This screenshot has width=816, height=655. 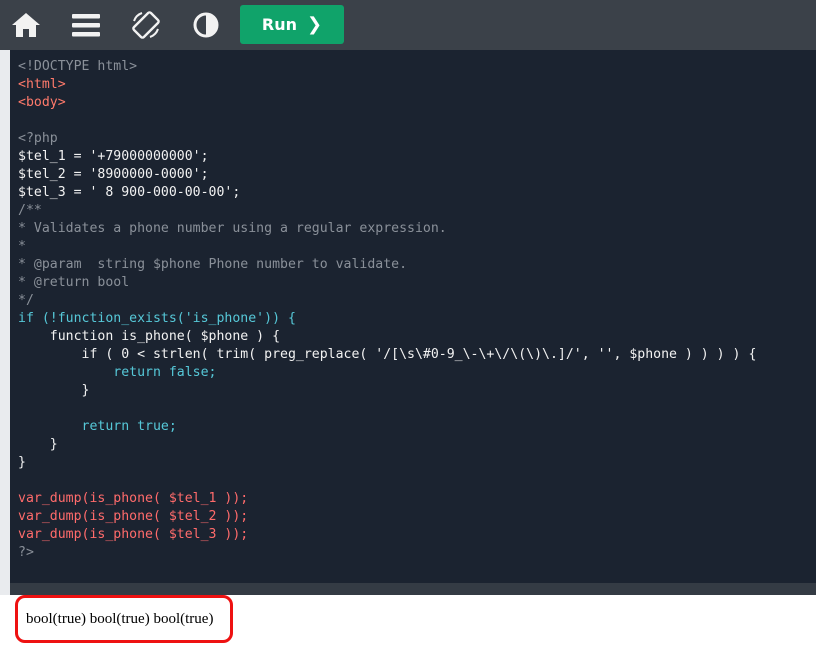 What do you see at coordinates (117, 372) in the screenshot?
I see `code-line: return false;` at bounding box center [117, 372].